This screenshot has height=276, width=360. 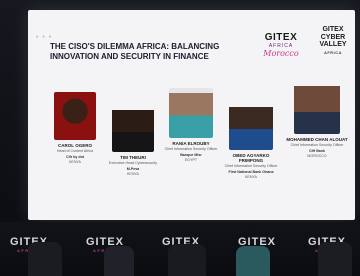 What do you see at coordinates (44, 37) in the screenshot?
I see `slide-dots: • • •` at bounding box center [44, 37].